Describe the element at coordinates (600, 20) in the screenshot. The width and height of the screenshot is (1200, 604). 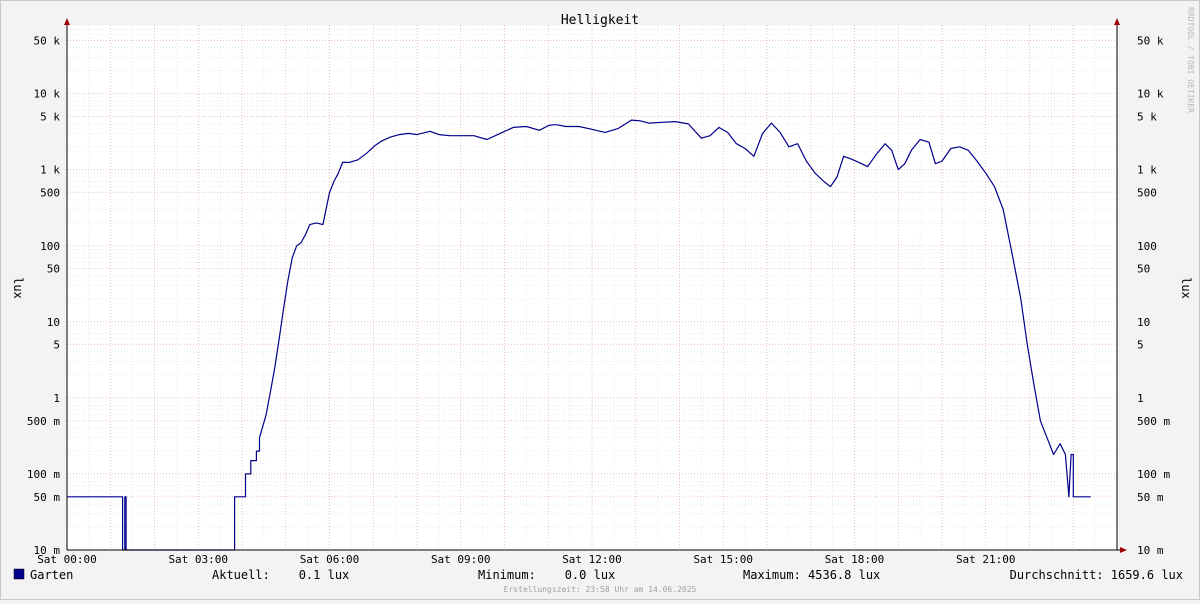
I see `chart-title: Helligkeit` at that location.